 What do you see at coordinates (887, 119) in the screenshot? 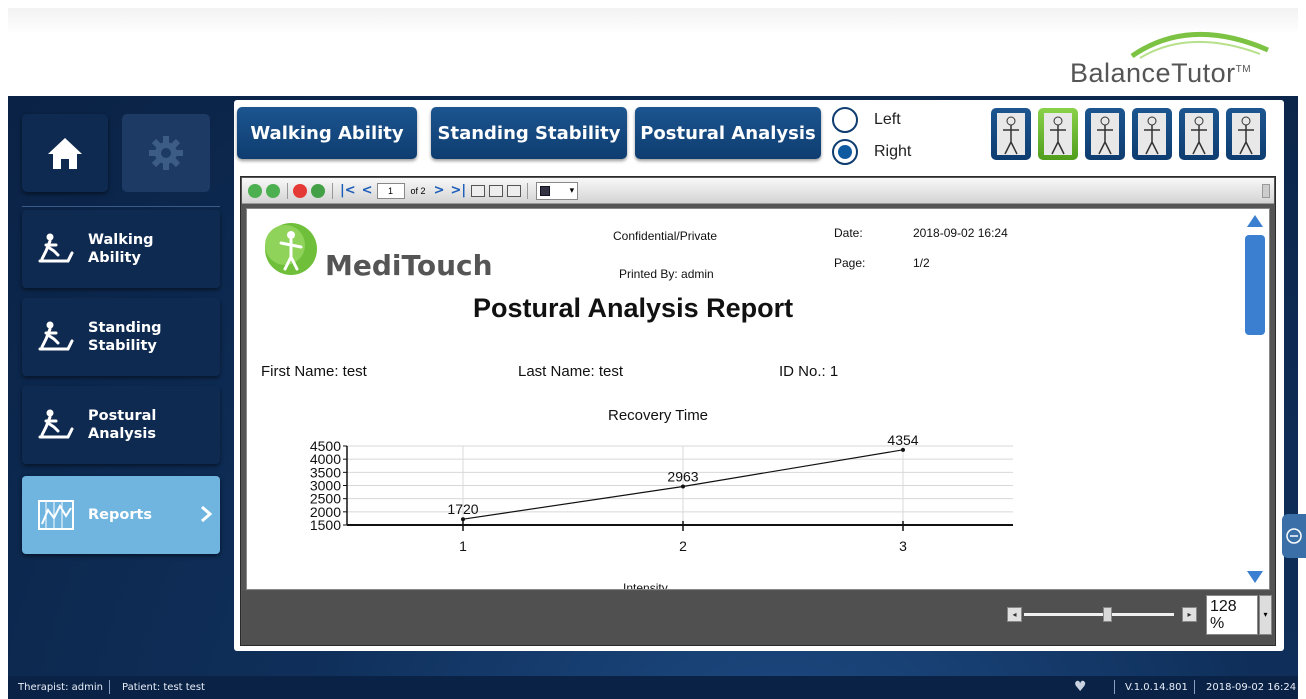
I see `radio-left-label: Left` at bounding box center [887, 119].